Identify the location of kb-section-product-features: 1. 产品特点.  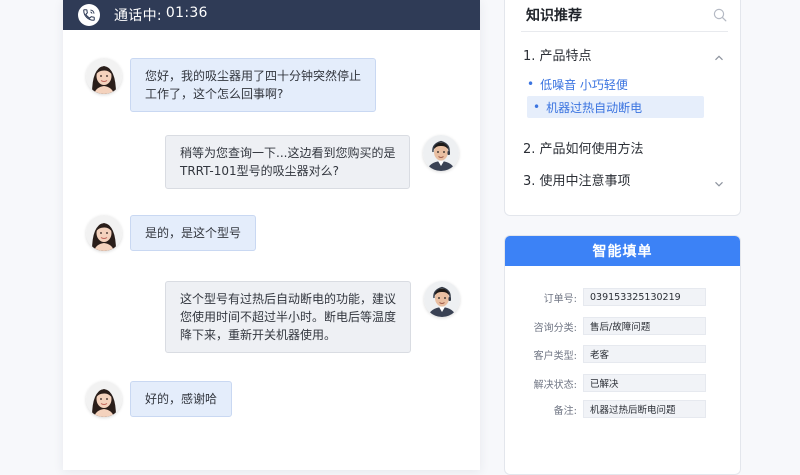
(623, 54).